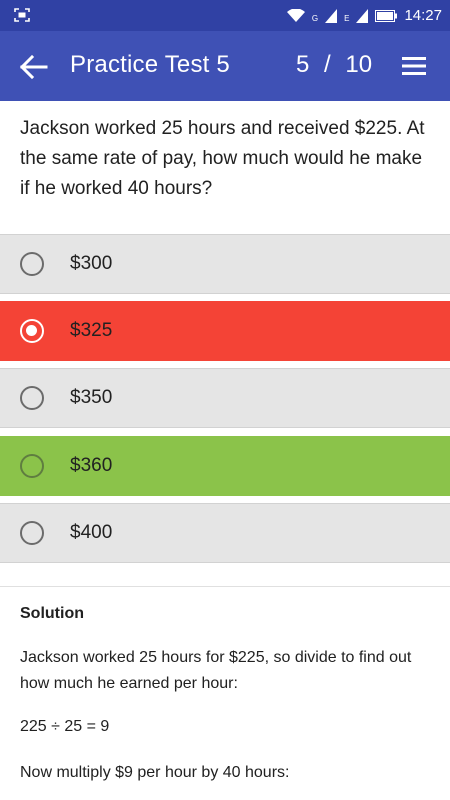 The image size is (450, 800). What do you see at coordinates (155, 772) in the screenshot?
I see `solution-line: Now multiply $9 per hour by 40 hours:` at bounding box center [155, 772].